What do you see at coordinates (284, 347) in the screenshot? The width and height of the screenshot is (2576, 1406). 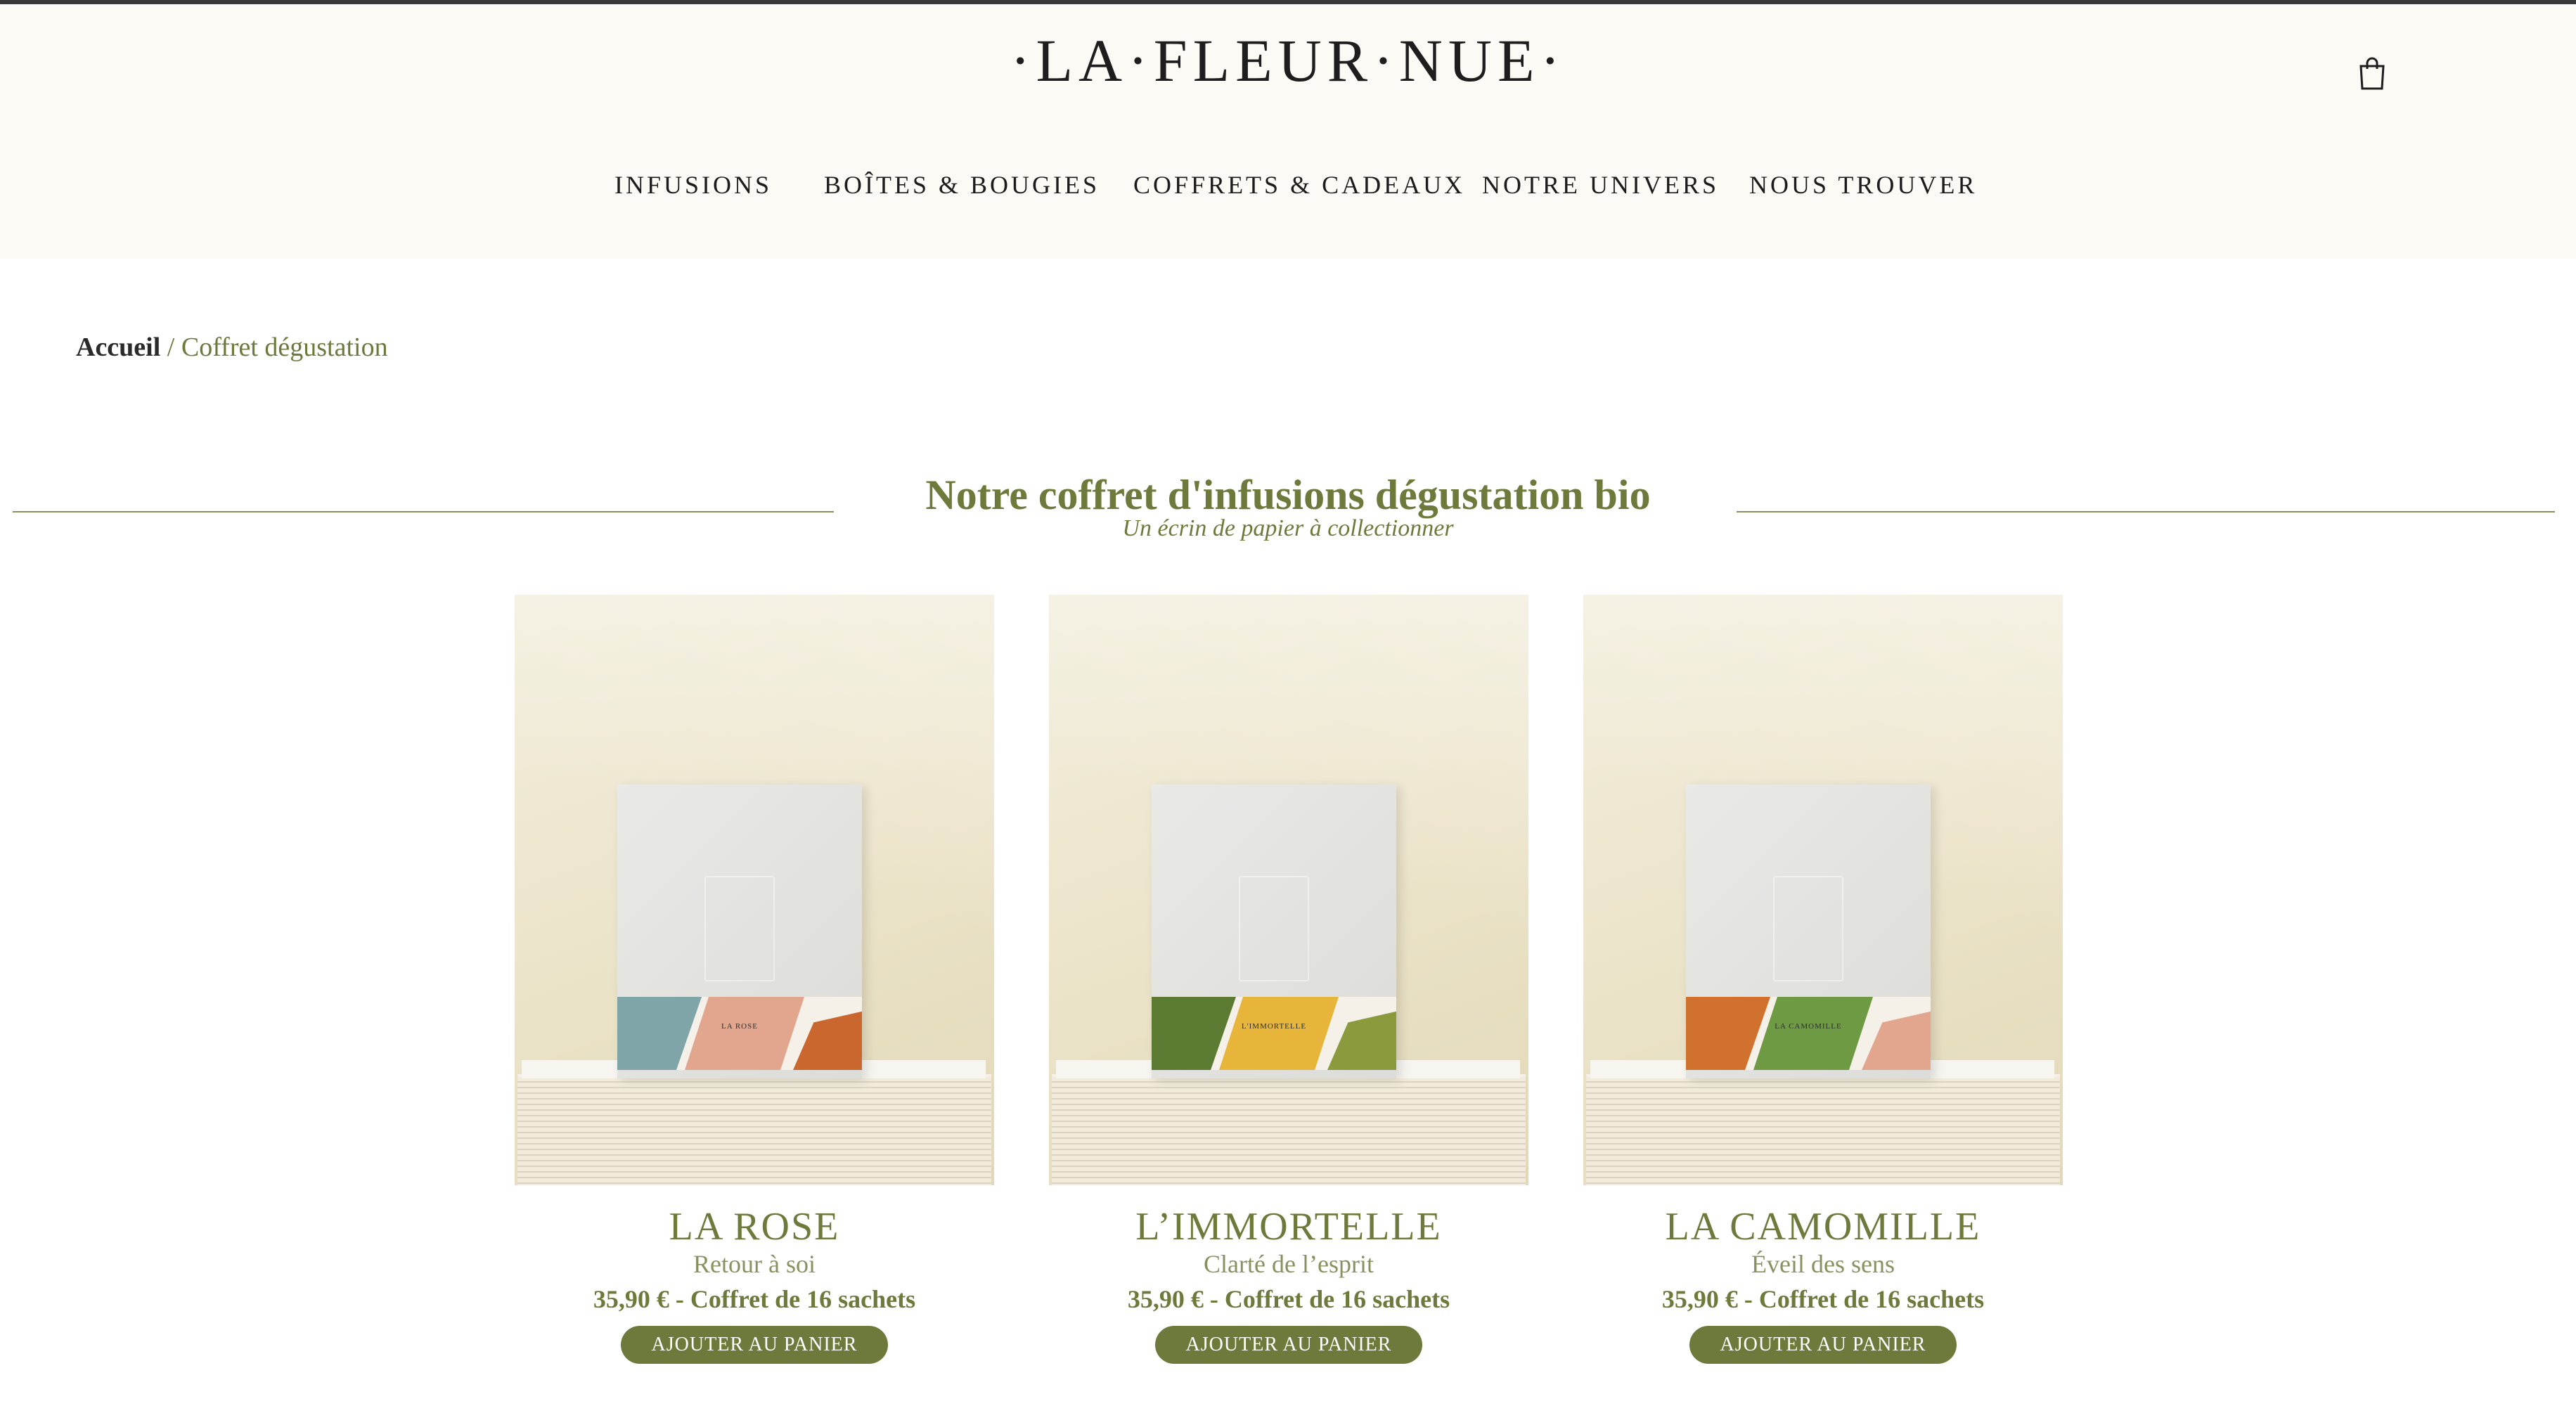 I see `breadcrumb-current: Coffret dégustation` at bounding box center [284, 347].